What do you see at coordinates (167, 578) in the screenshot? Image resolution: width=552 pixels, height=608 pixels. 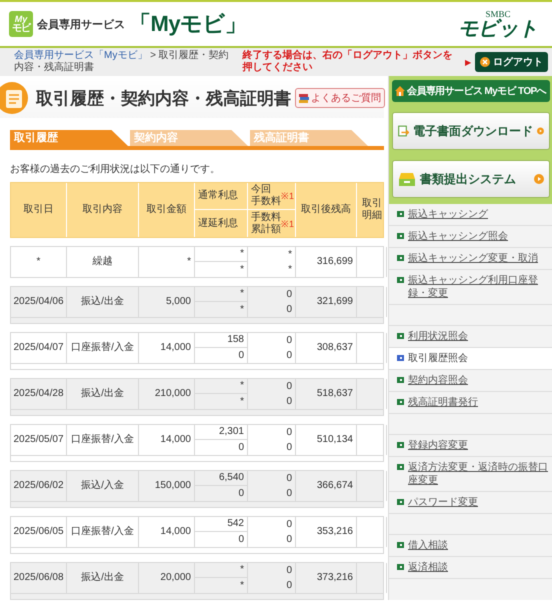 I see `table-cell: 20,000` at bounding box center [167, 578].